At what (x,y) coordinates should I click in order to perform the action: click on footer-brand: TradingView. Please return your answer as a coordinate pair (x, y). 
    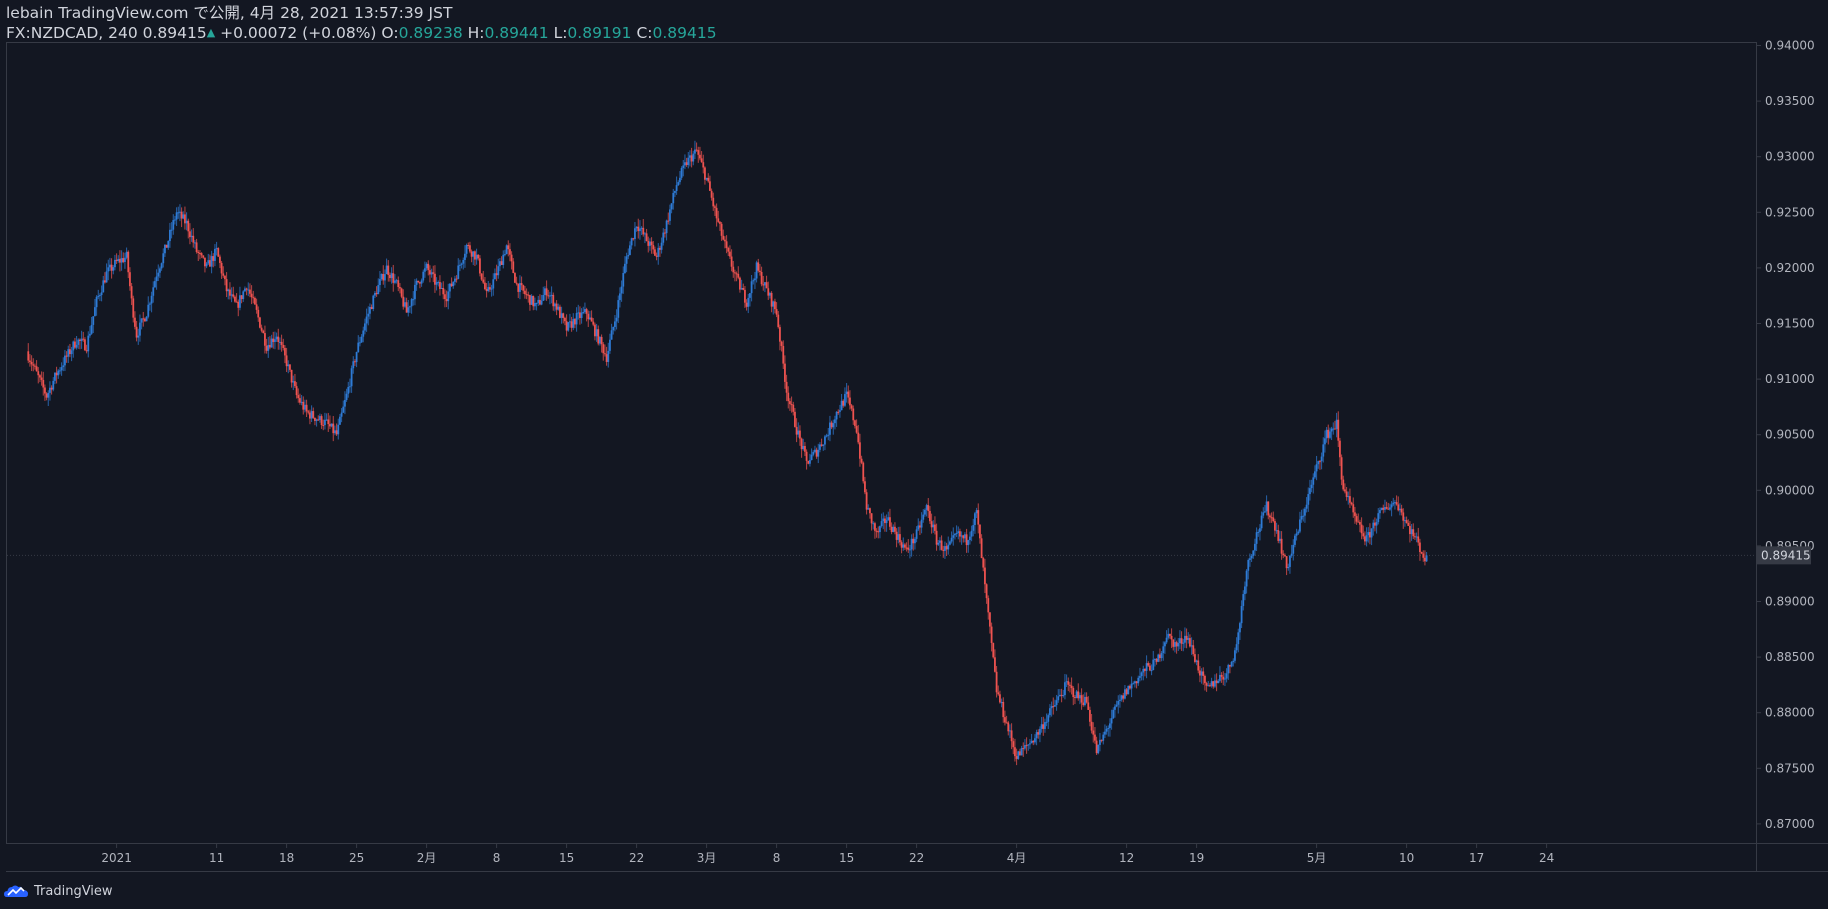
    Looking at the image, I should click on (73, 891).